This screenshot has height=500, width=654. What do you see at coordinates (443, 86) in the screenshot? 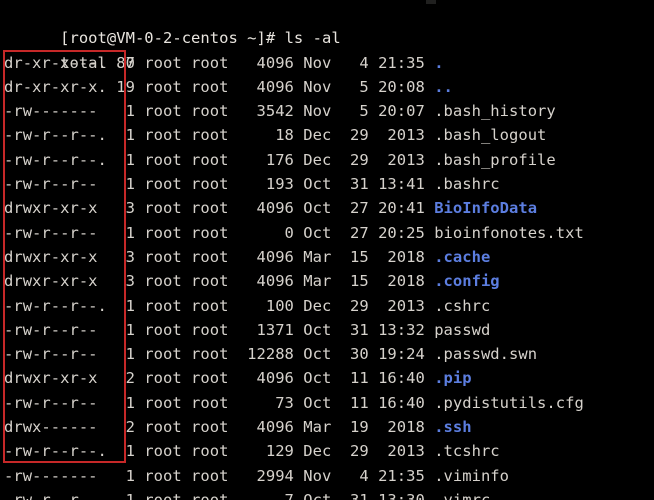
I see `file-name: ..` at bounding box center [443, 86].